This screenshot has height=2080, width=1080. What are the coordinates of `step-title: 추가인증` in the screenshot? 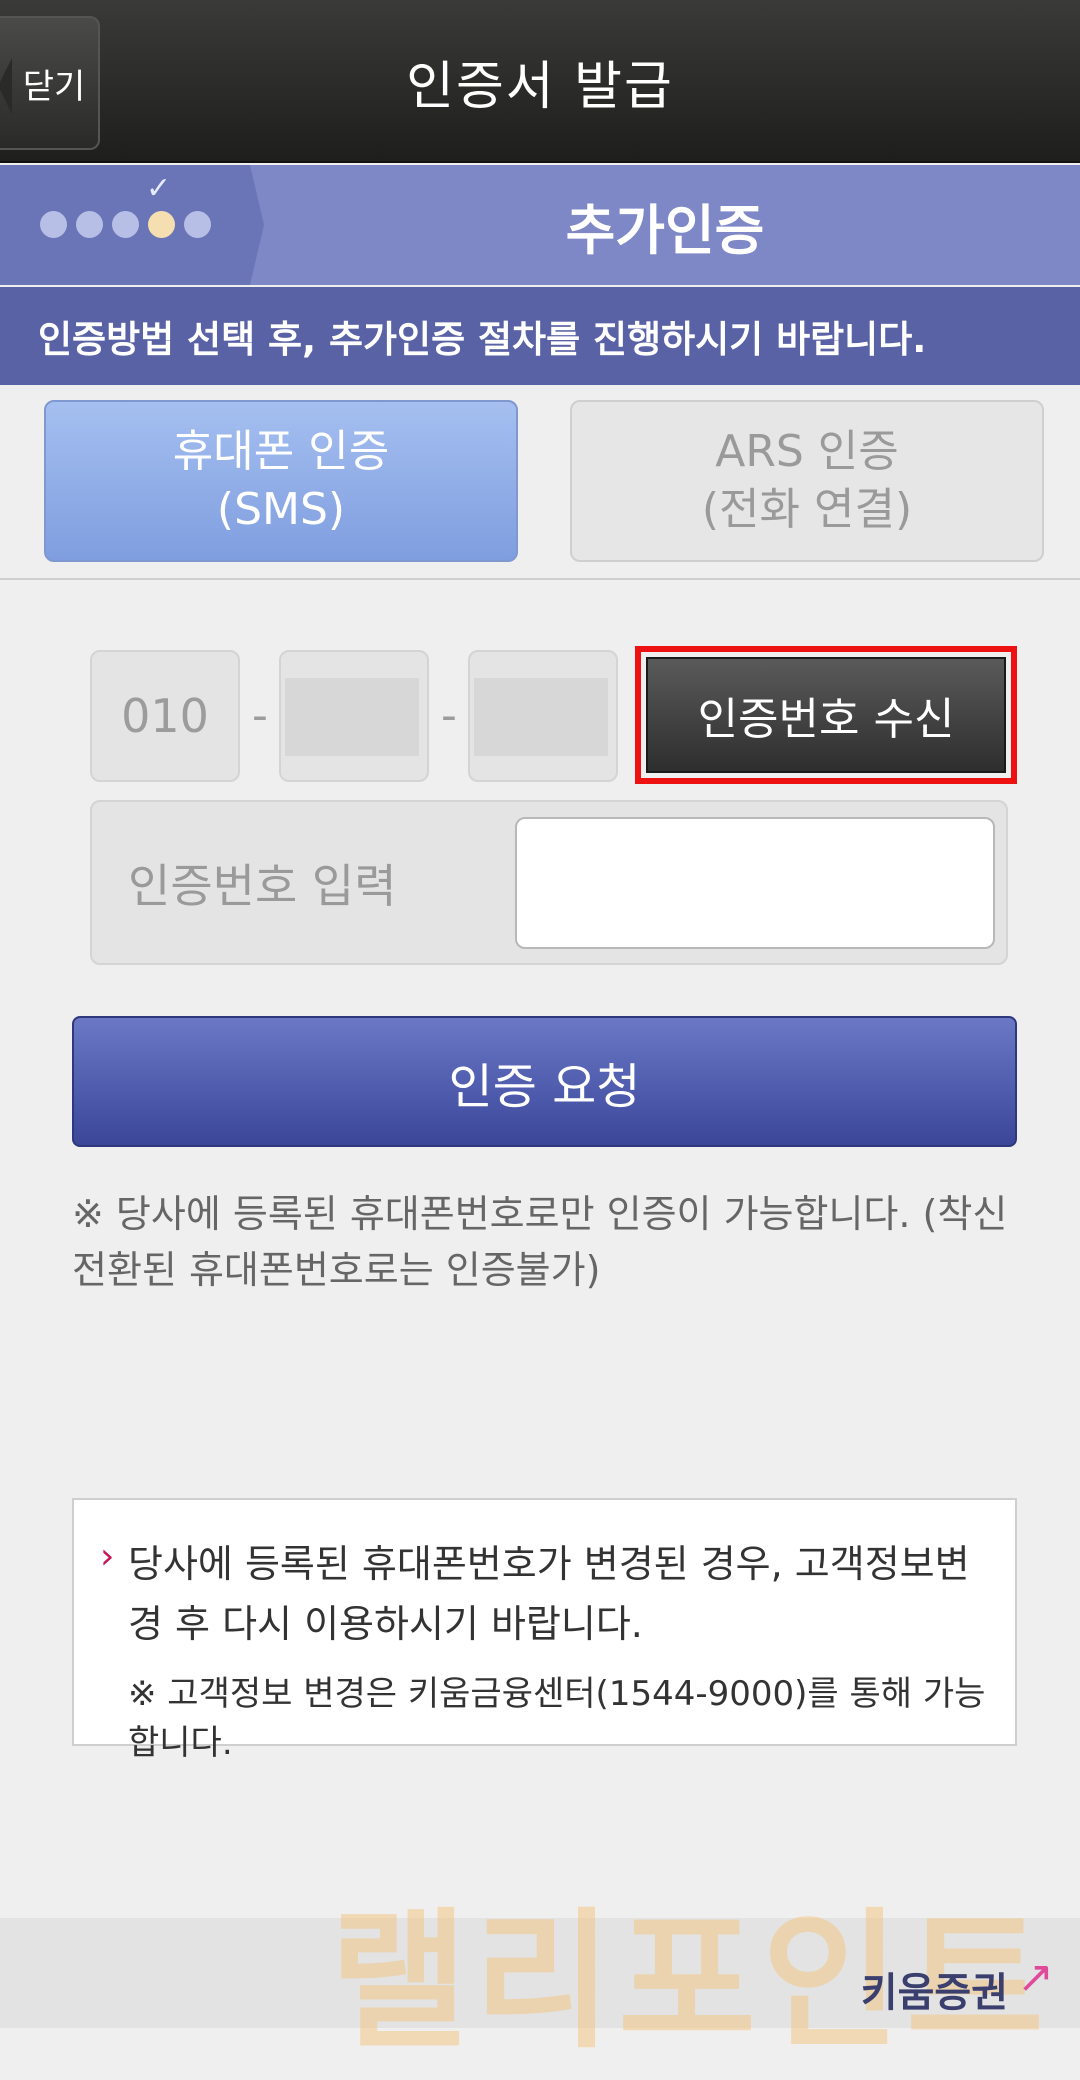 It's located at (665, 230).